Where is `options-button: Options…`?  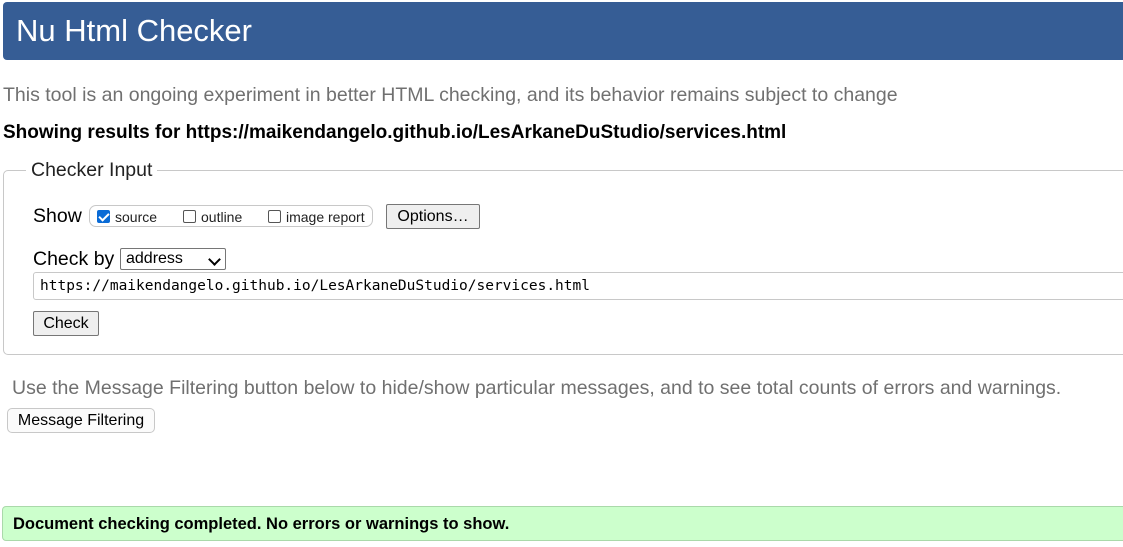 options-button: Options… is located at coordinates (433, 216).